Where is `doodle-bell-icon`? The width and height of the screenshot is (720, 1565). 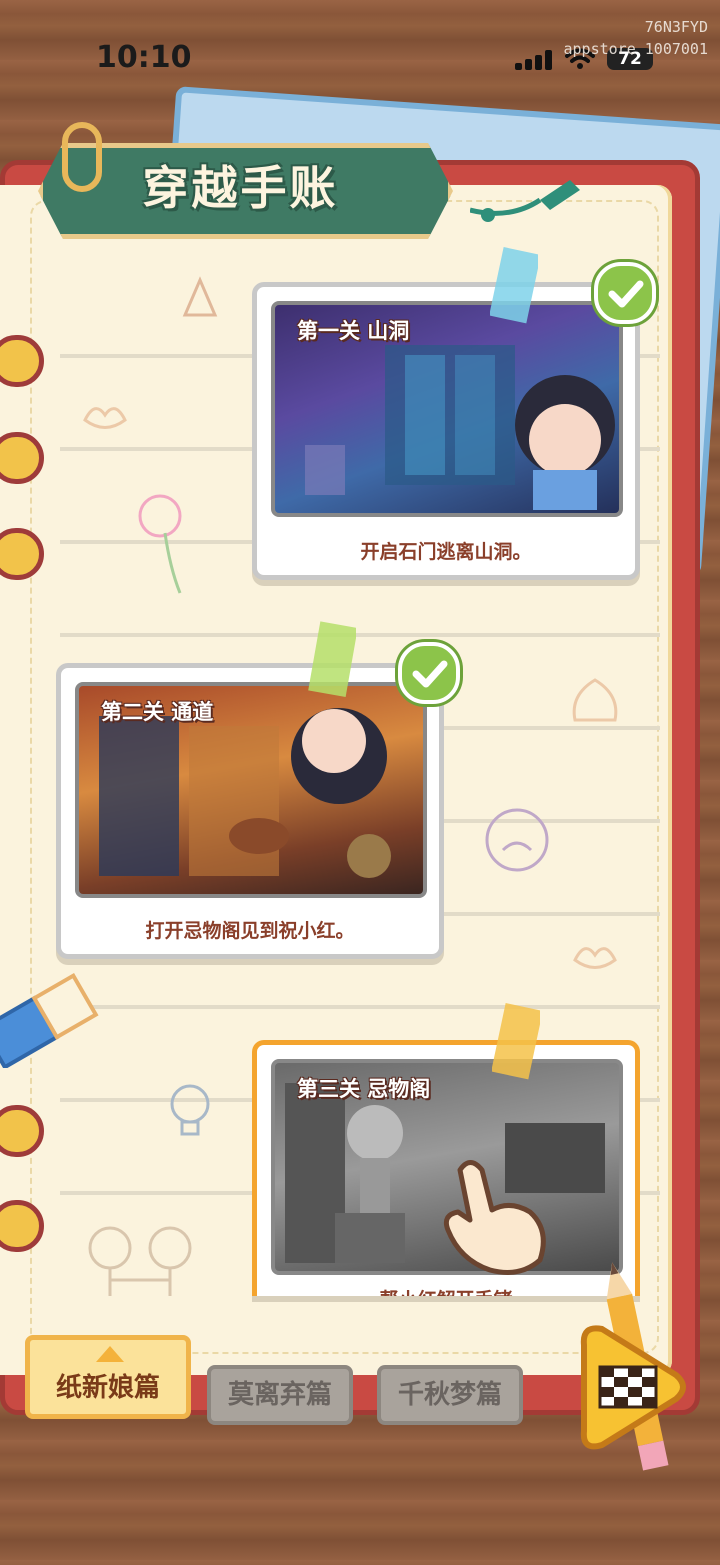
doodle-bell-icon is located at coordinates (595, 700).